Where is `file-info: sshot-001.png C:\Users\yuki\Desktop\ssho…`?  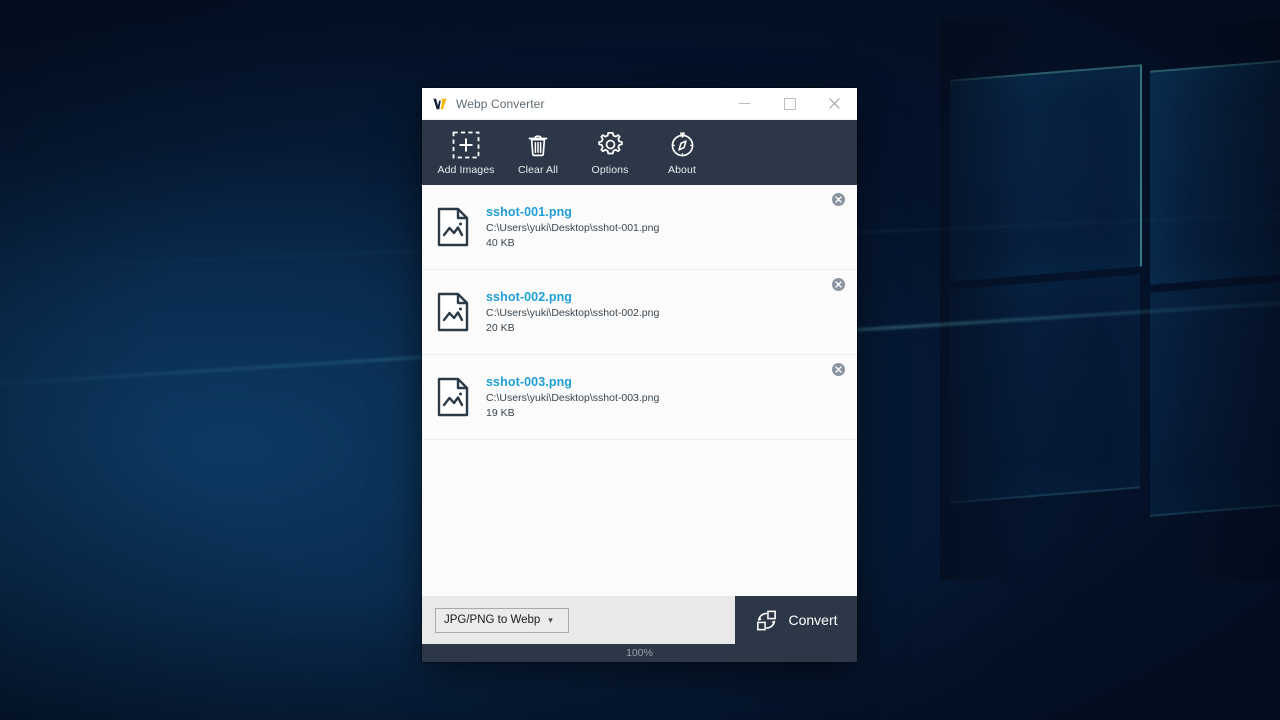
file-info: sshot-001.png C:\Users\yuki\Desktop\ssho… is located at coordinates (572, 227).